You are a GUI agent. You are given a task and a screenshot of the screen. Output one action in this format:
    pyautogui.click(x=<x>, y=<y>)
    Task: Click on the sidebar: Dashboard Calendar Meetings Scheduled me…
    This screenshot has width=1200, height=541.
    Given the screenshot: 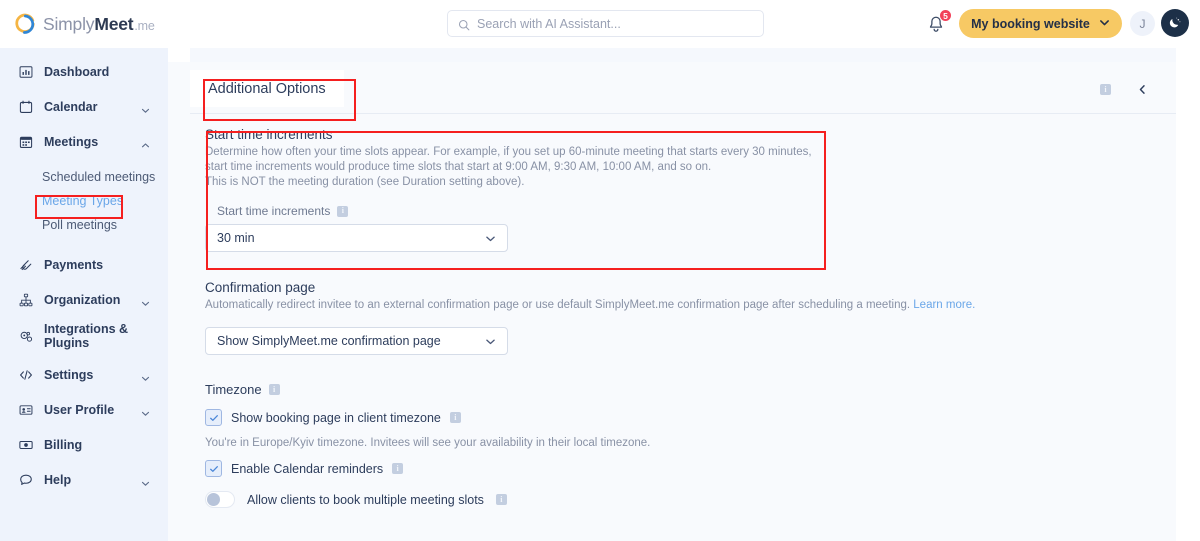 What is the action you would take?
    pyautogui.click(x=84, y=294)
    